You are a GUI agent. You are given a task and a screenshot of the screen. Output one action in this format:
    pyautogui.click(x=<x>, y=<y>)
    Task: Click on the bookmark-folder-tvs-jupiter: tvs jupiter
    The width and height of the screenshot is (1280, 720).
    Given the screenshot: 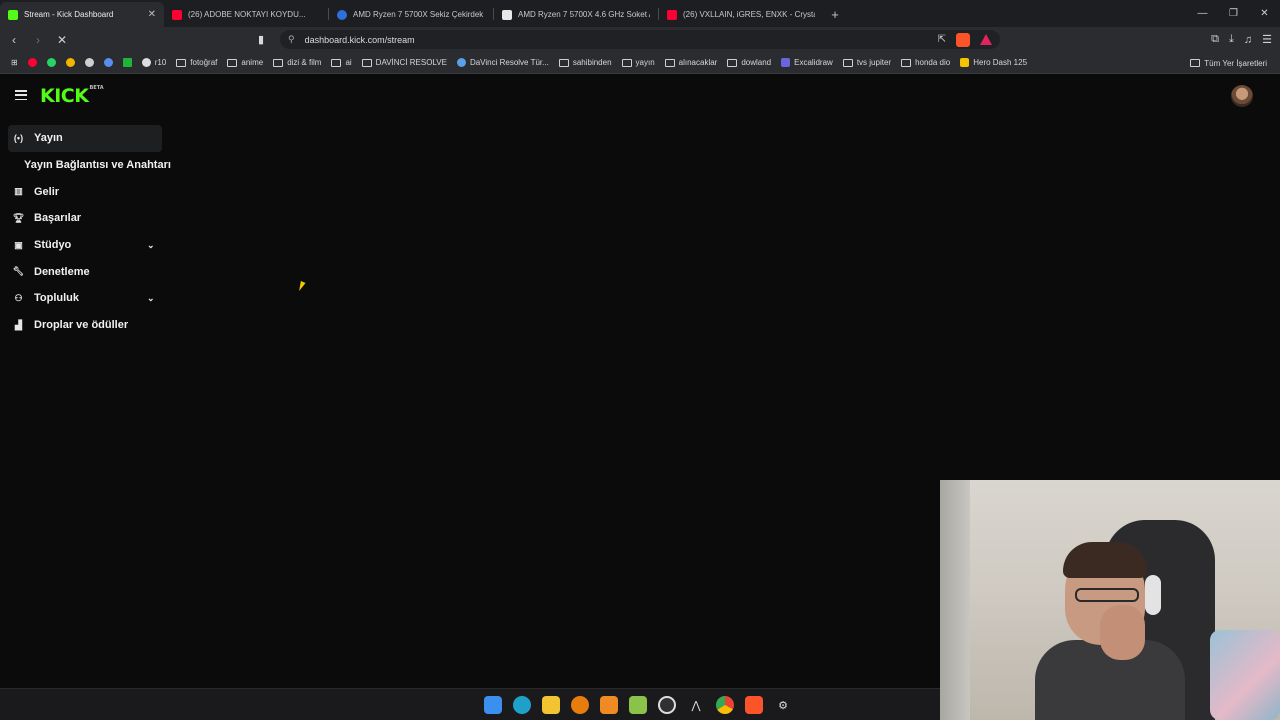 What is the action you would take?
    pyautogui.click(x=867, y=63)
    